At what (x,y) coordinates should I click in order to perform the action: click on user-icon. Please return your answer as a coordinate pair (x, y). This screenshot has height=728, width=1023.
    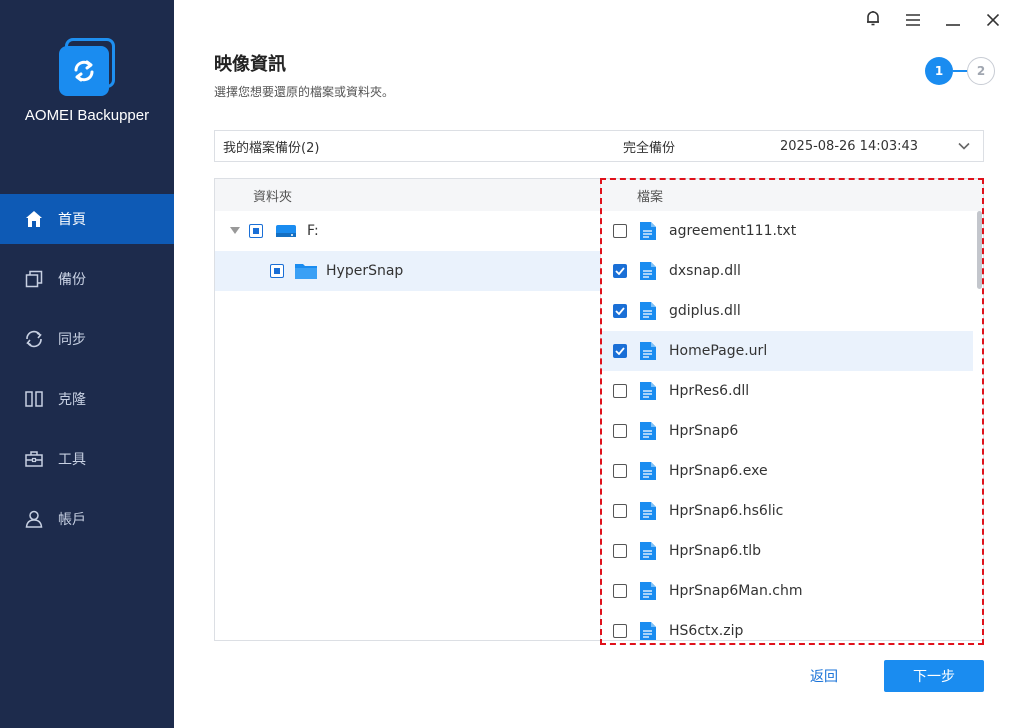
    Looking at the image, I should click on (34, 519).